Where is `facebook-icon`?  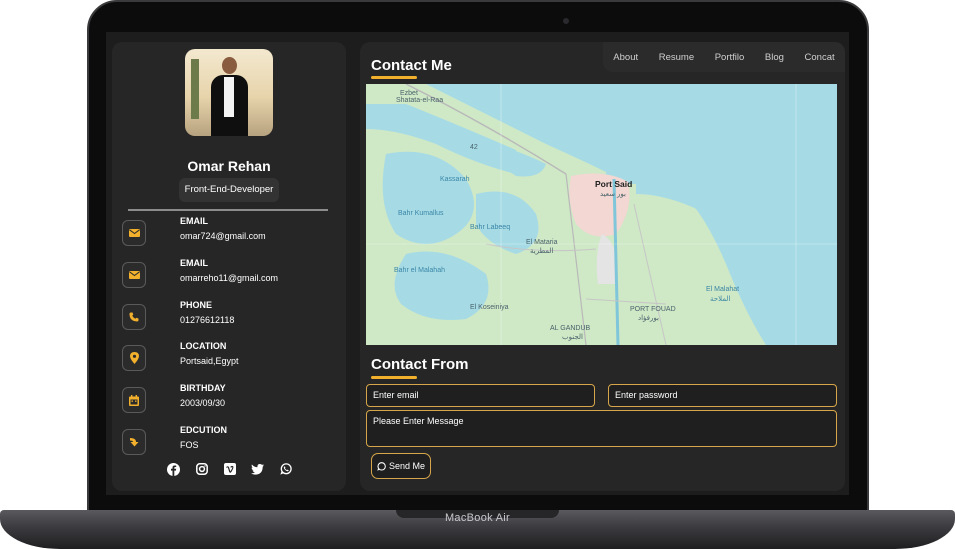
facebook-icon is located at coordinates (173, 469).